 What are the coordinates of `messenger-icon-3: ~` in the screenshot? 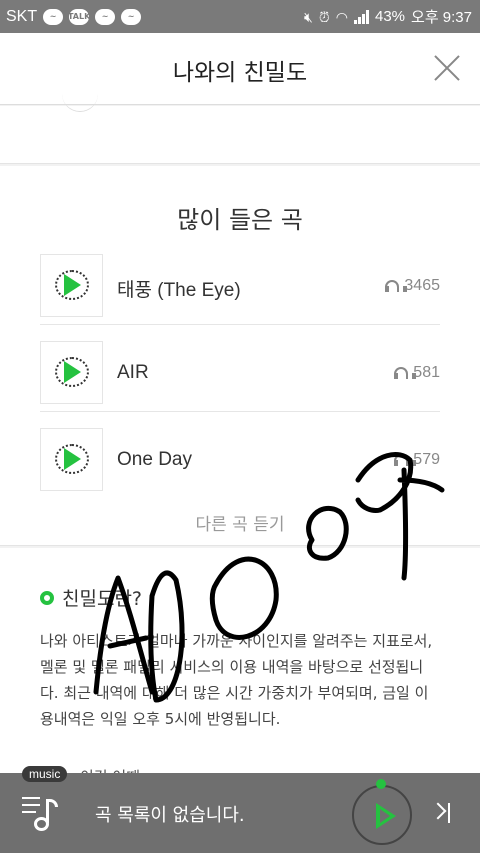 It's located at (131, 16).